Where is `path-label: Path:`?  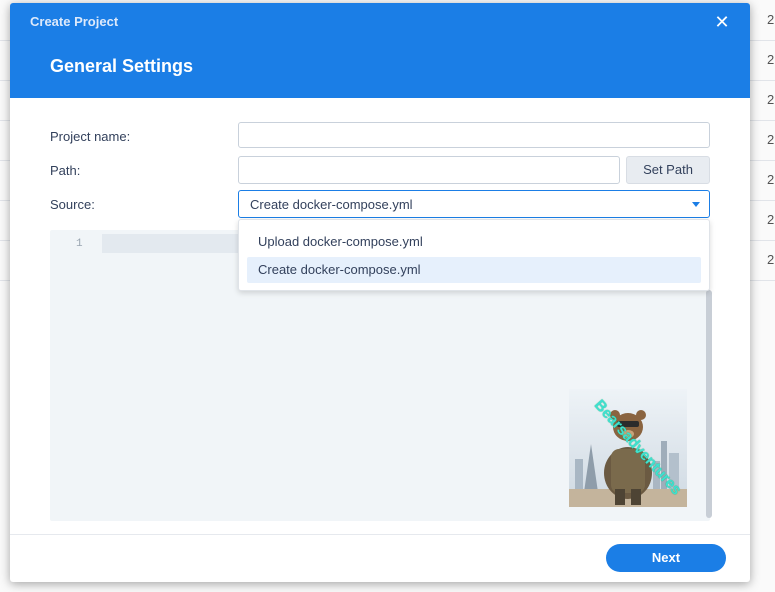
path-label: Path: is located at coordinates (65, 170).